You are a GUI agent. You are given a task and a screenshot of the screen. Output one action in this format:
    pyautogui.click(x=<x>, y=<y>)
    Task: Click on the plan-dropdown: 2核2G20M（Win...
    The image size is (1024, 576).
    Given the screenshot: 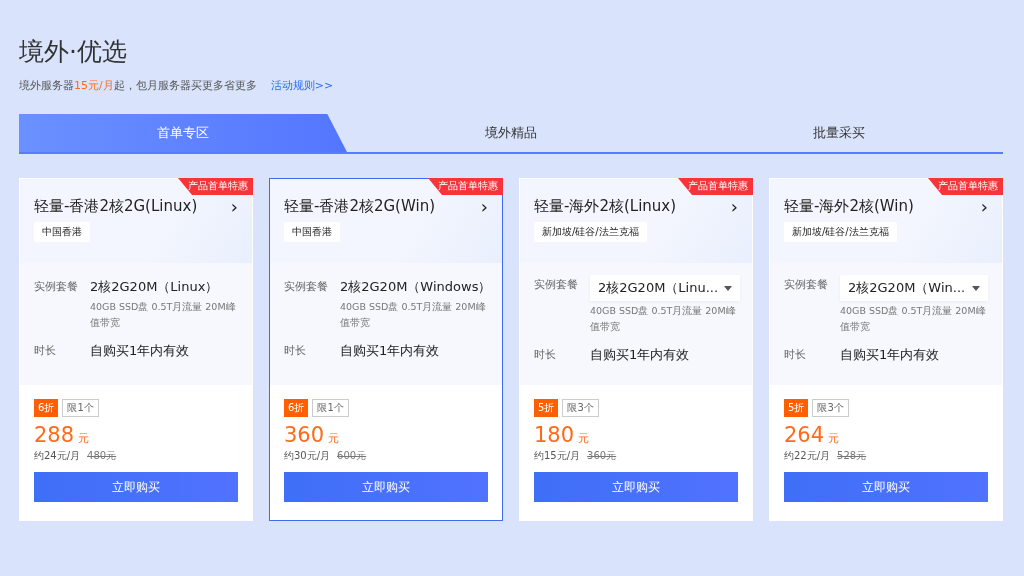 What is the action you would take?
    pyautogui.click(x=914, y=288)
    